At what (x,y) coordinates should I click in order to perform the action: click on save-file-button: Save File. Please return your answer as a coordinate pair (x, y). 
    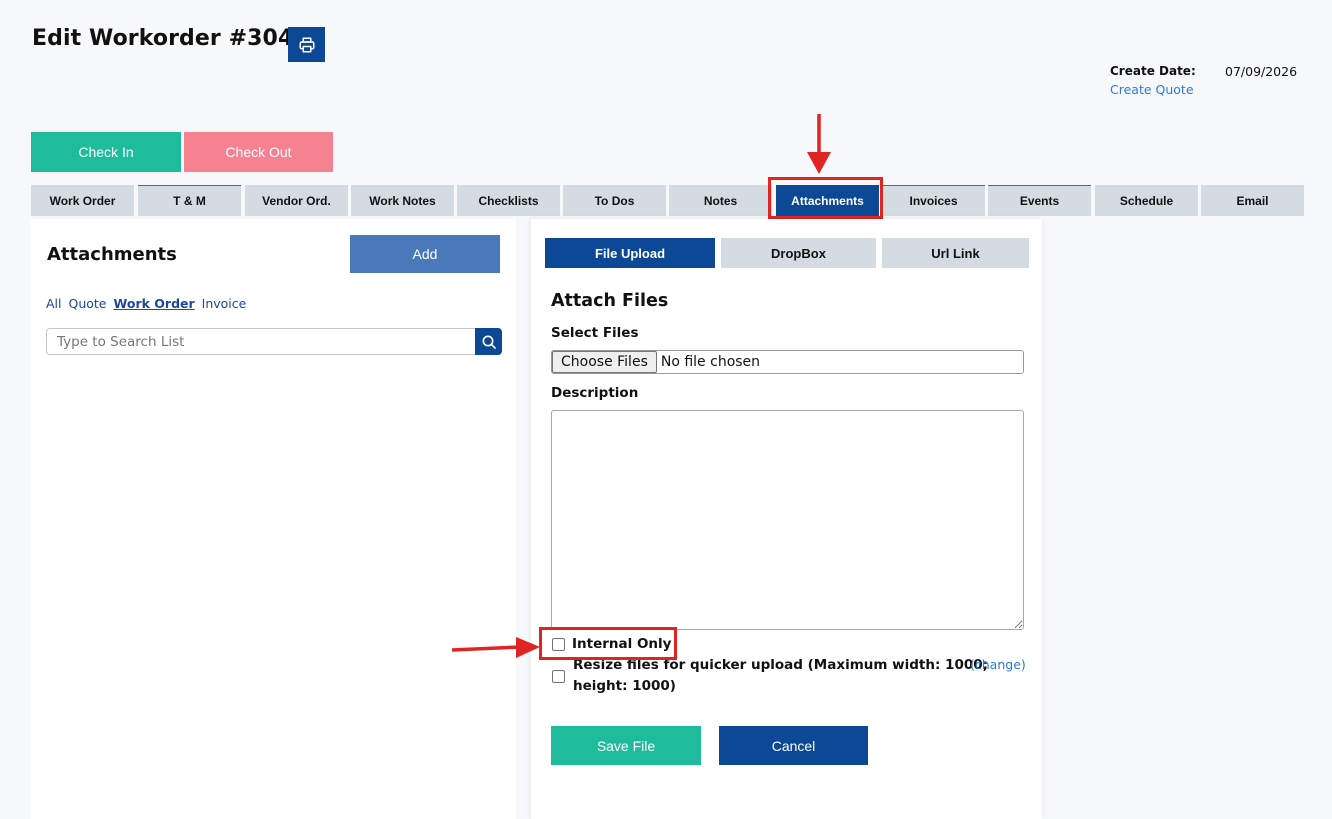
    Looking at the image, I should click on (626, 745).